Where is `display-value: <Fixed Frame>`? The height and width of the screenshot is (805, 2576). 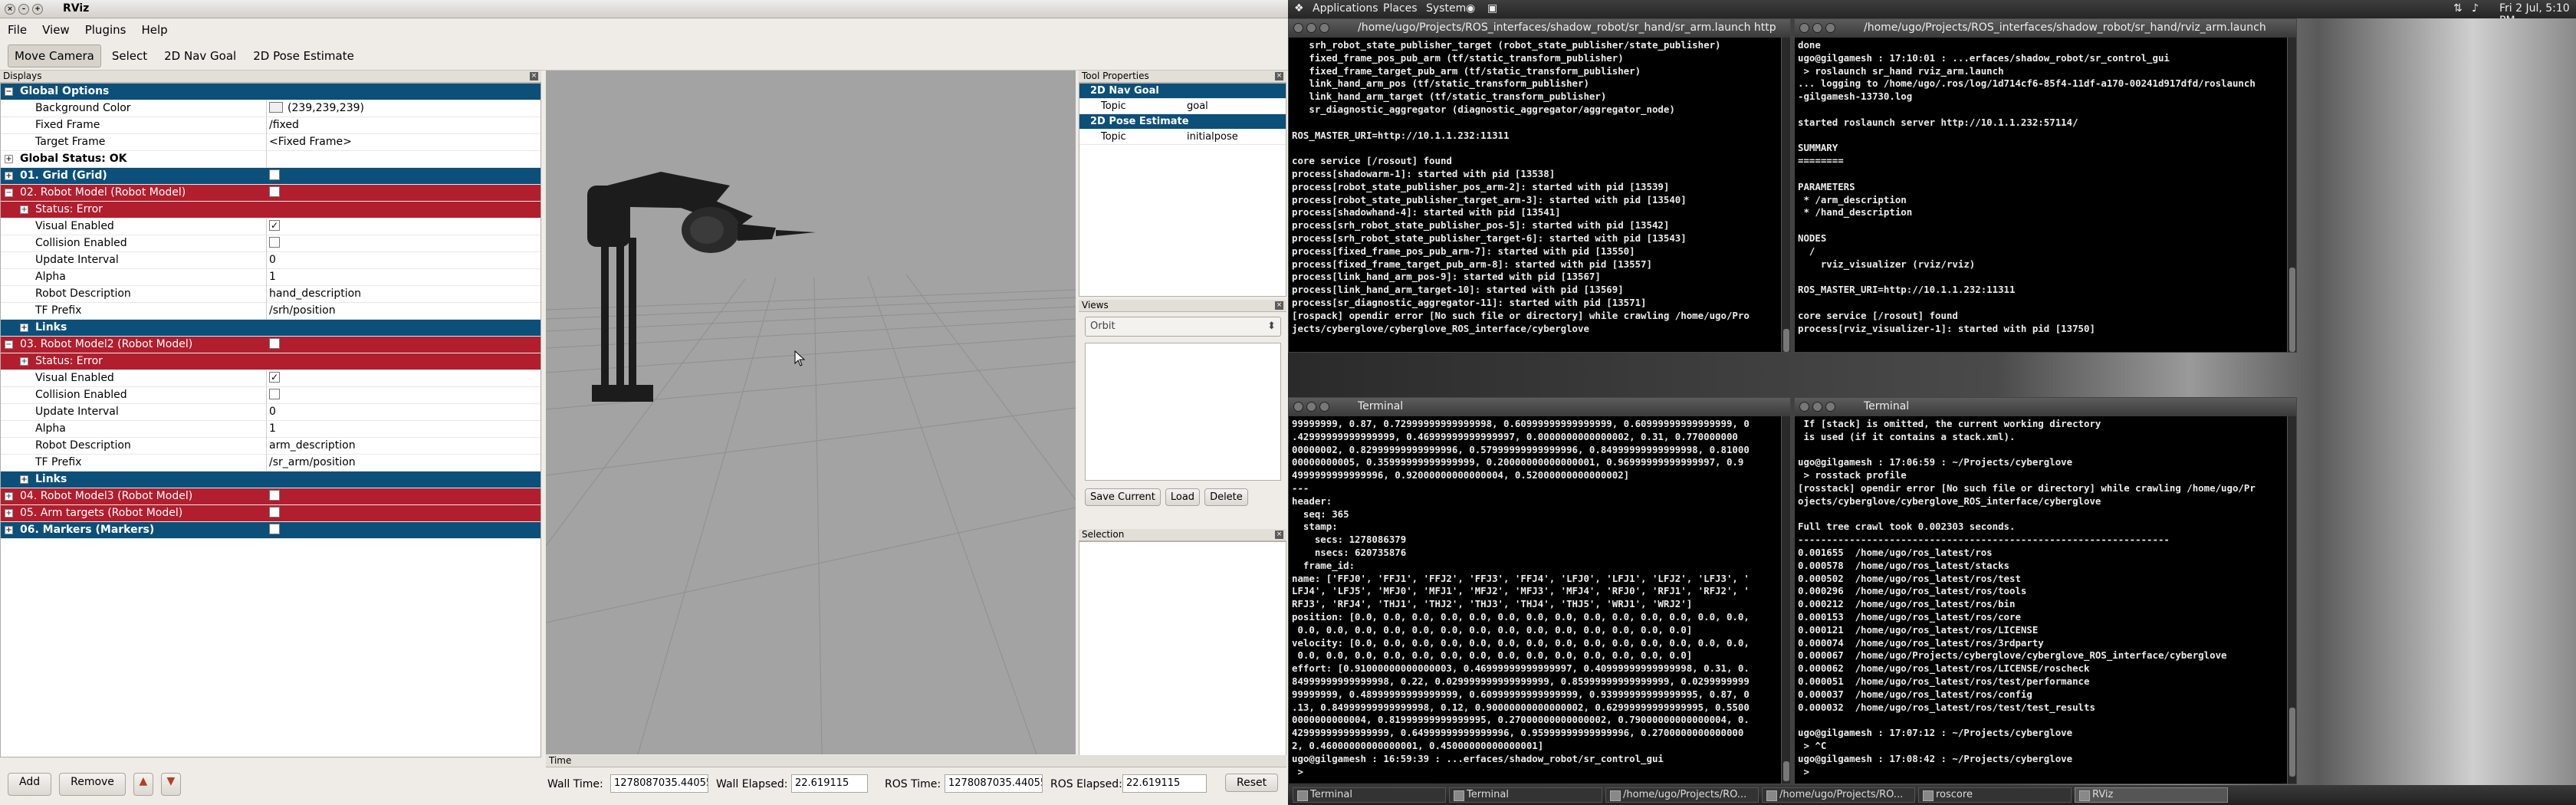 display-value: <Fixed Frame> is located at coordinates (310, 142).